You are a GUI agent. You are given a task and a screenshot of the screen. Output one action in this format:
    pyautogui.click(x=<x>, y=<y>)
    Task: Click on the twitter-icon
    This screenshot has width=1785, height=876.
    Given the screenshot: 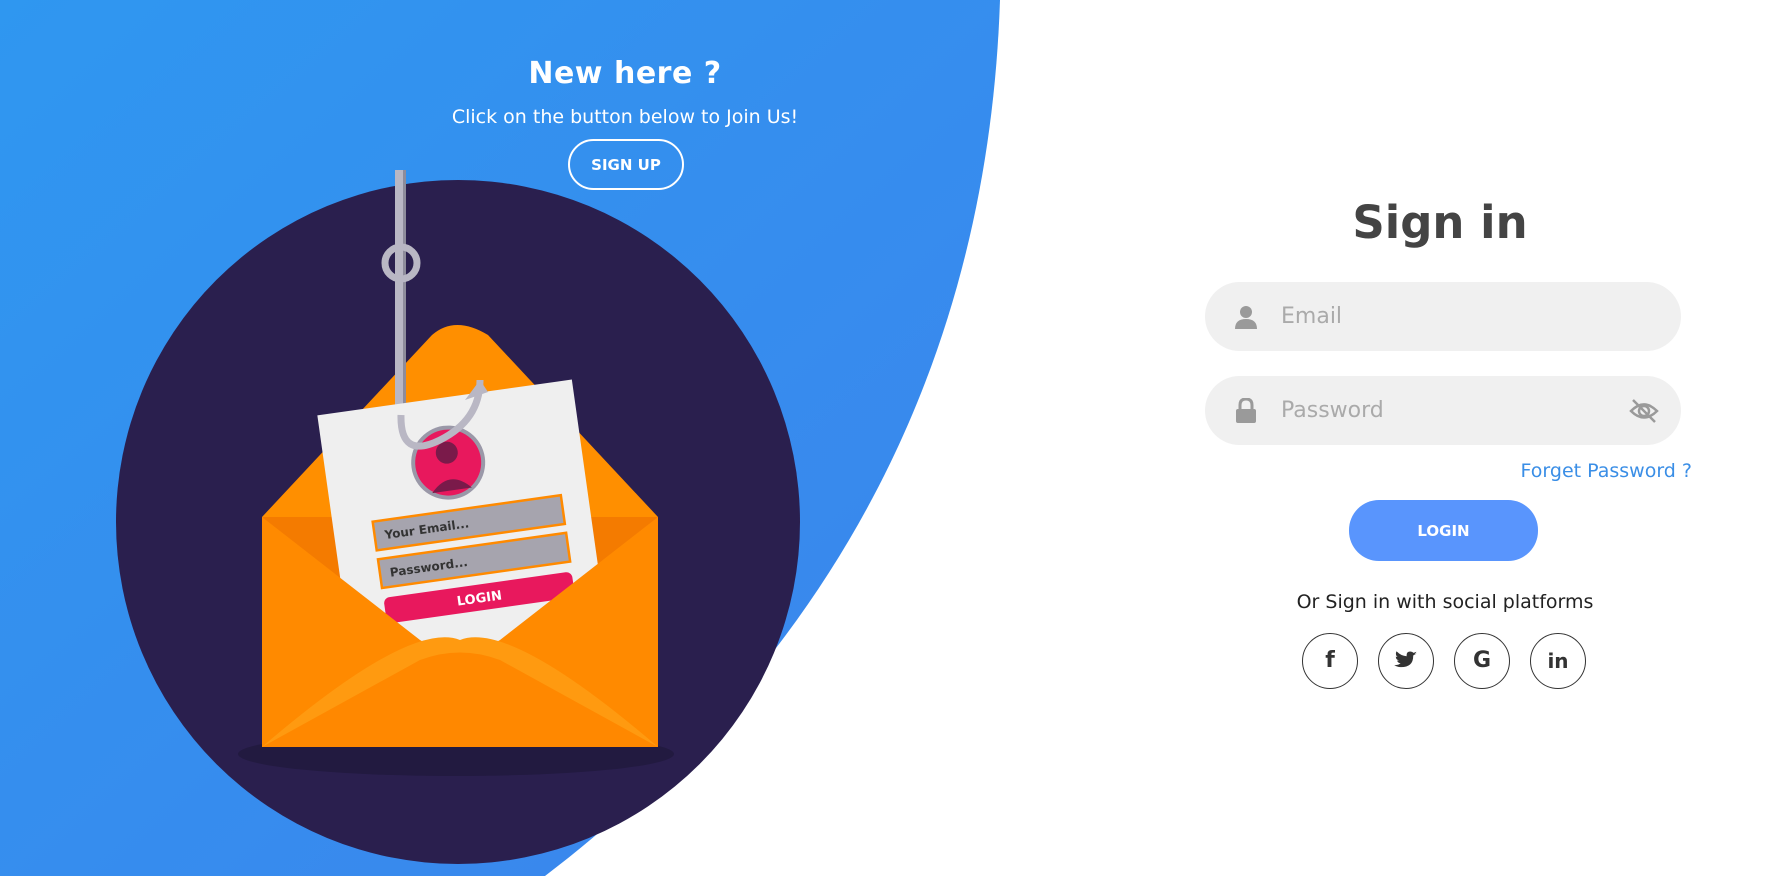 What is the action you would take?
    pyautogui.click(x=1406, y=661)
    